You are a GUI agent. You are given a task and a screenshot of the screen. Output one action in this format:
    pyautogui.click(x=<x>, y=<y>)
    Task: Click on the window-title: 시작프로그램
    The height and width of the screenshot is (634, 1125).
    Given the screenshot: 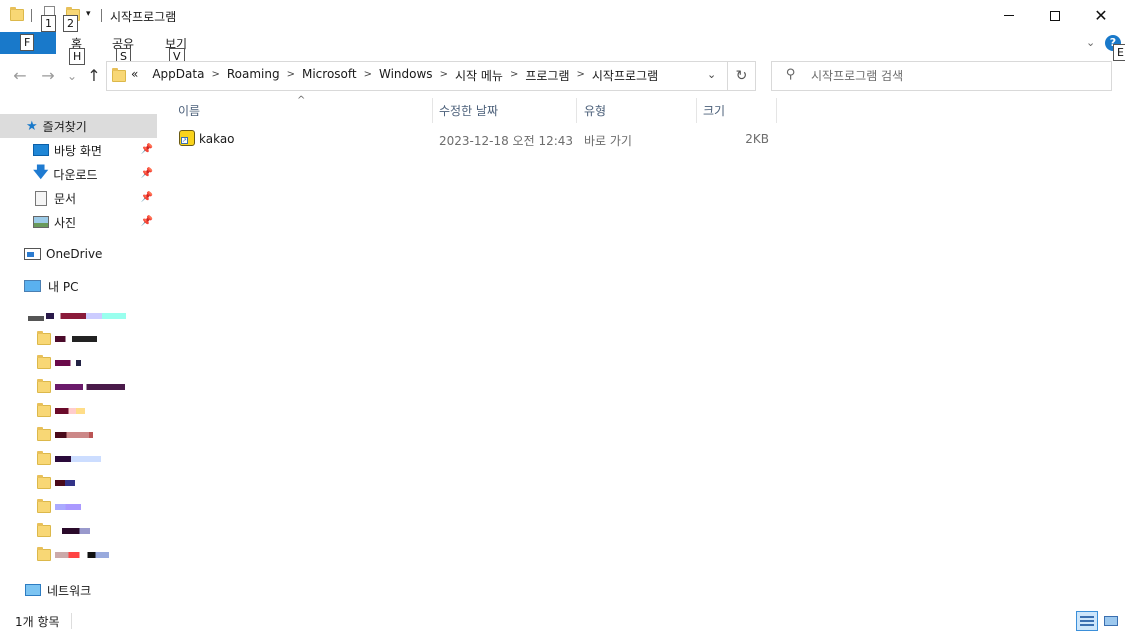 What is the action you would take?
    pyautogui.click(x=143, y=17)
    